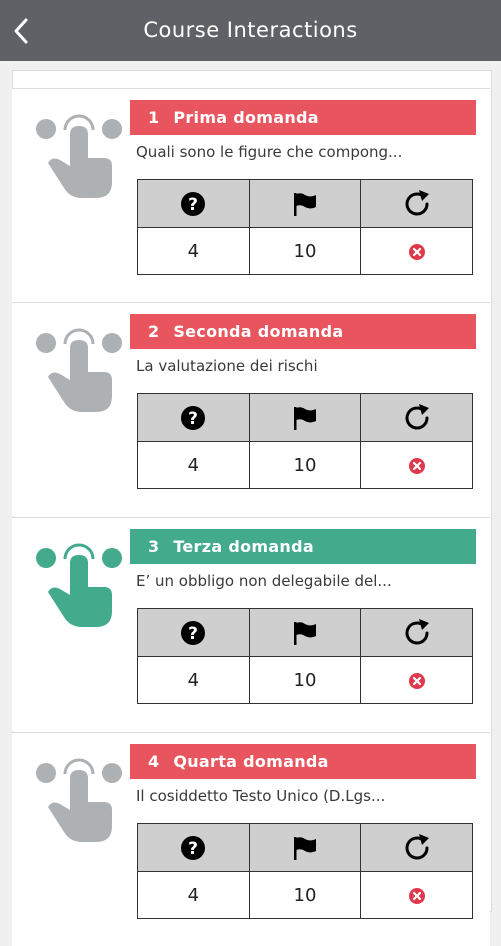 This screenshot has width=501, height=946. I want to click on question-title: 2 Seconda domanda, so click(303, 331).